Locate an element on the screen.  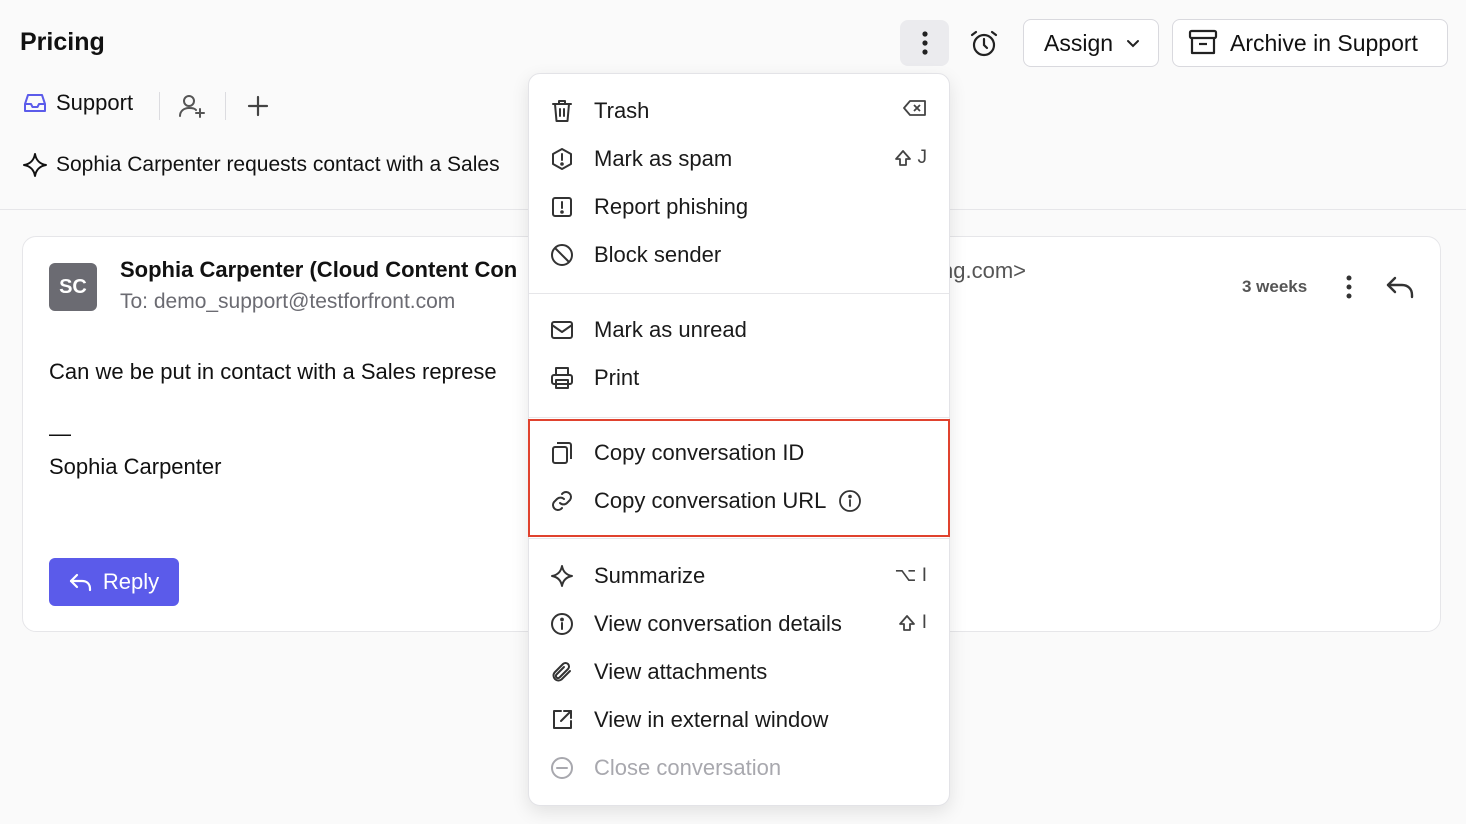
message-timestamp: 3 weeks is located at coordinates (1275, 286).